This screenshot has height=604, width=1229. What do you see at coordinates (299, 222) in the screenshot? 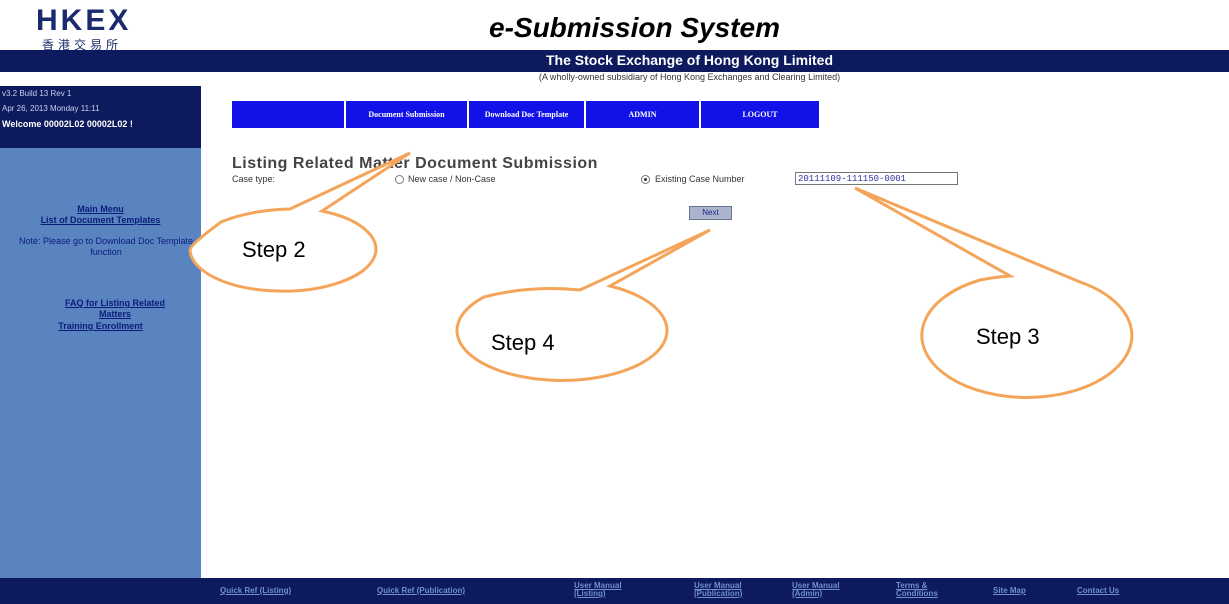
I see `step-2-callout-bubble` at bounding box center [299, 222].